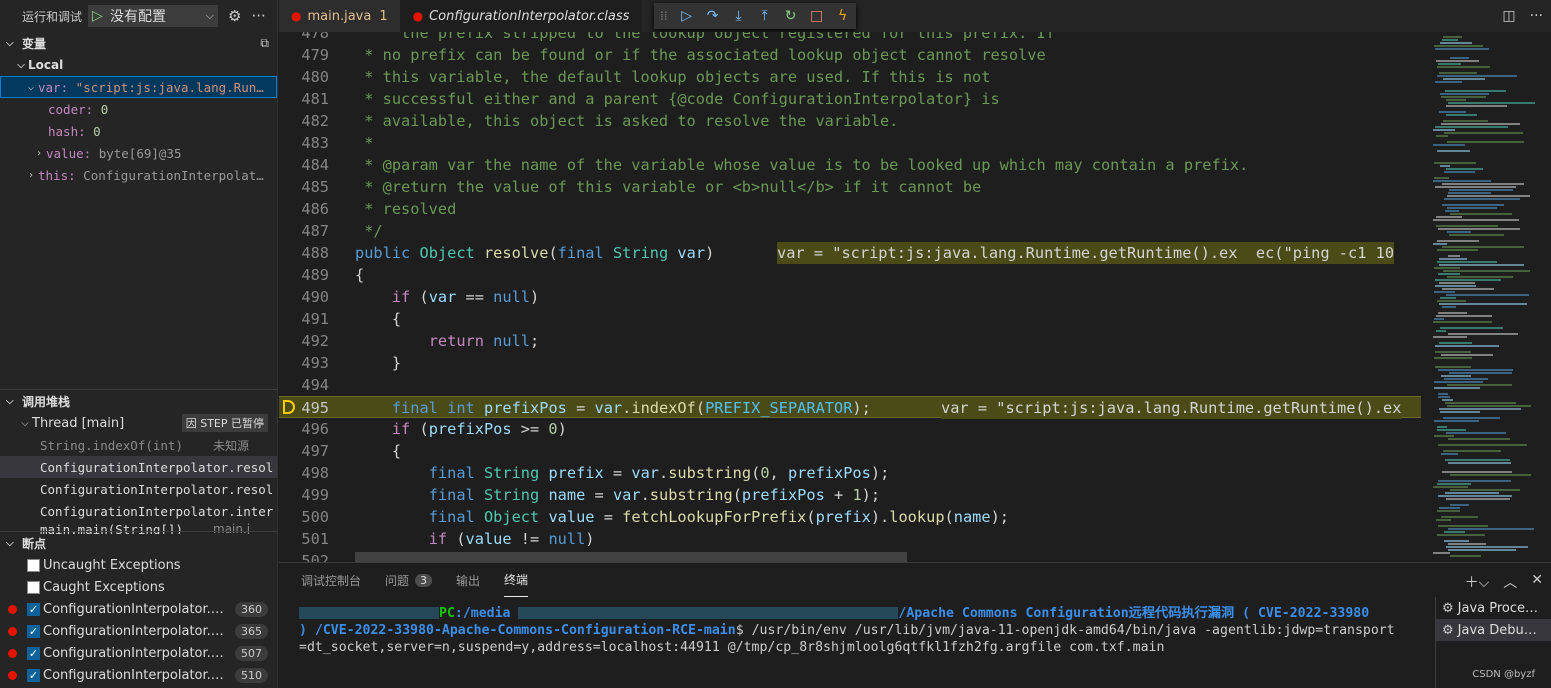  Describe the element at coordinates (516, 580) in the screenshot. I see `tab-terminal: 终端` at that location.